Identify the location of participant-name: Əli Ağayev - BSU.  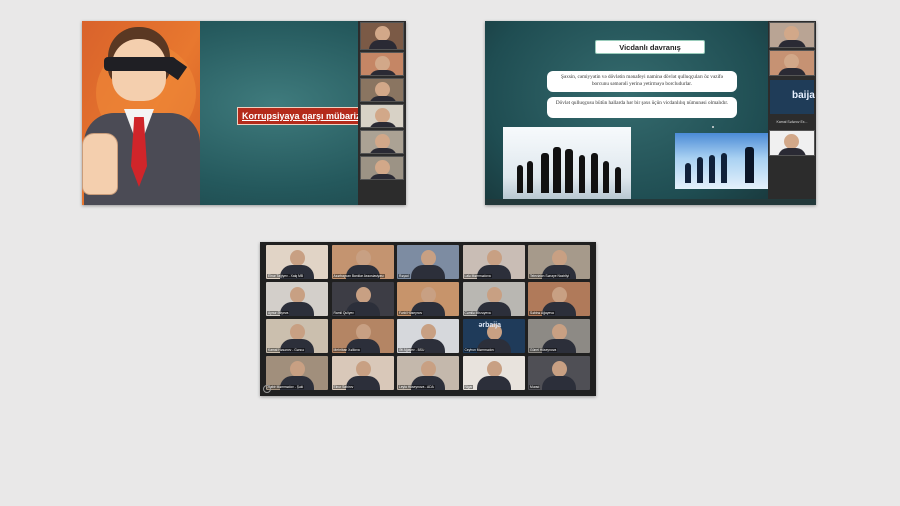
(412, 350).